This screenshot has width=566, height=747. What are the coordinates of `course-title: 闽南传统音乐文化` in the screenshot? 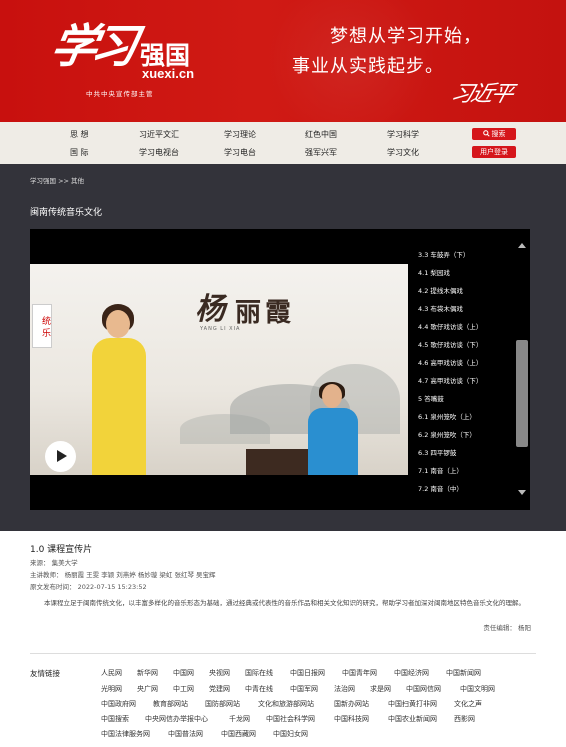 It's located at (66, 213).